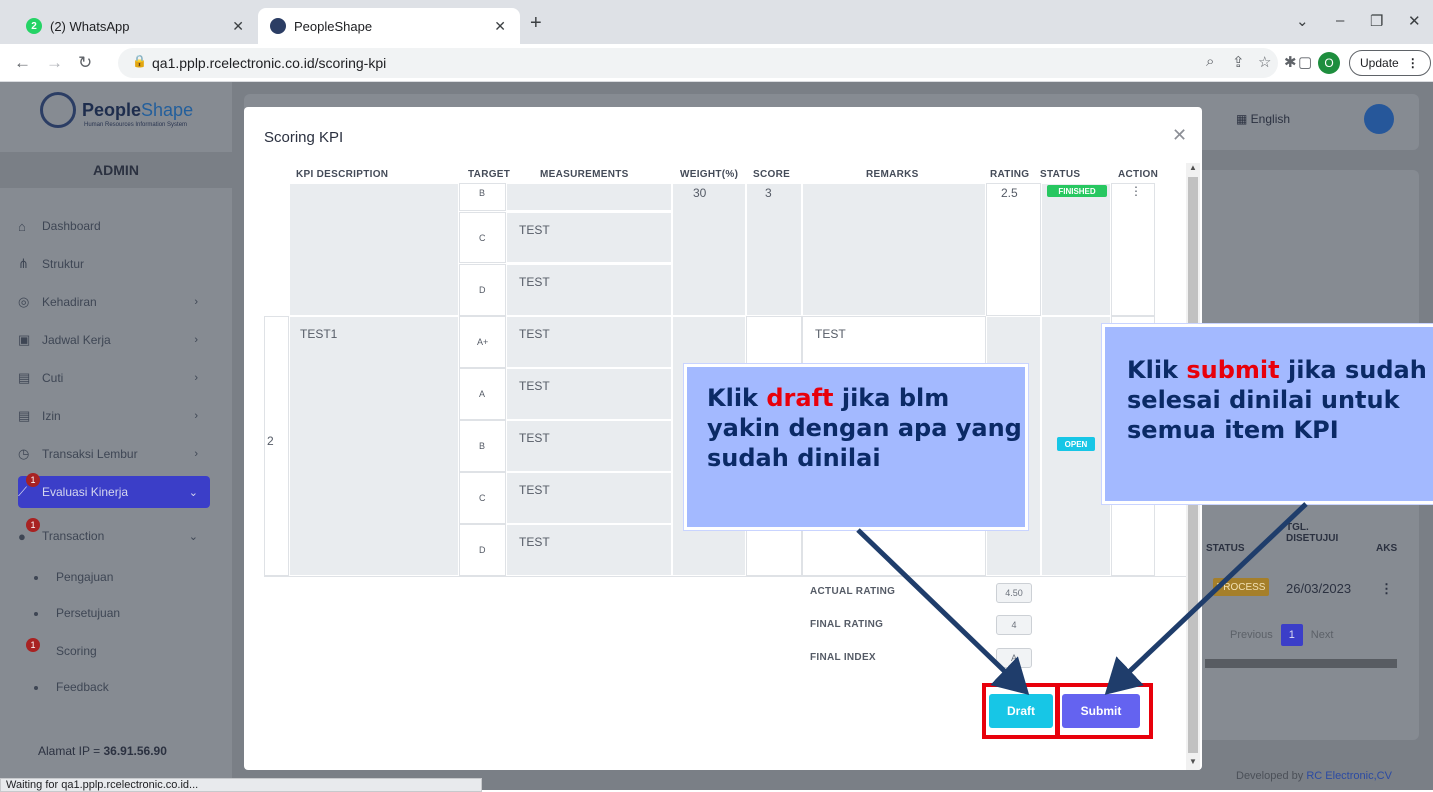 This screenshot has height=792, width=1433. Describe the element at coordinates (23, 263) in the screenshot. I see `structure-icon: ⋔` at that location.